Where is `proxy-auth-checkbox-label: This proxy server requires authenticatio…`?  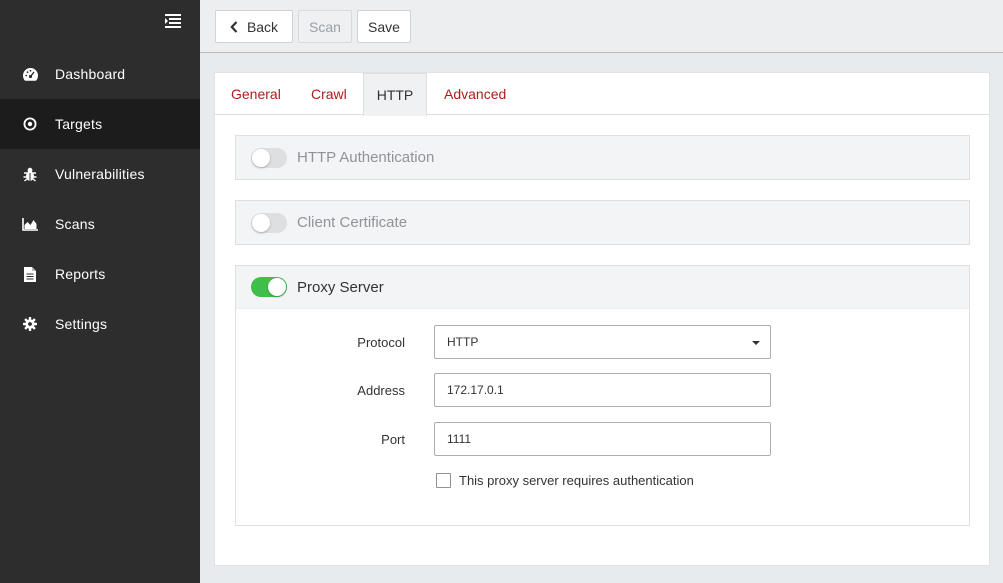 proxy-auth-checkbox-label: This proxy server requires authenticatio… is located at coordinates (576, 480).